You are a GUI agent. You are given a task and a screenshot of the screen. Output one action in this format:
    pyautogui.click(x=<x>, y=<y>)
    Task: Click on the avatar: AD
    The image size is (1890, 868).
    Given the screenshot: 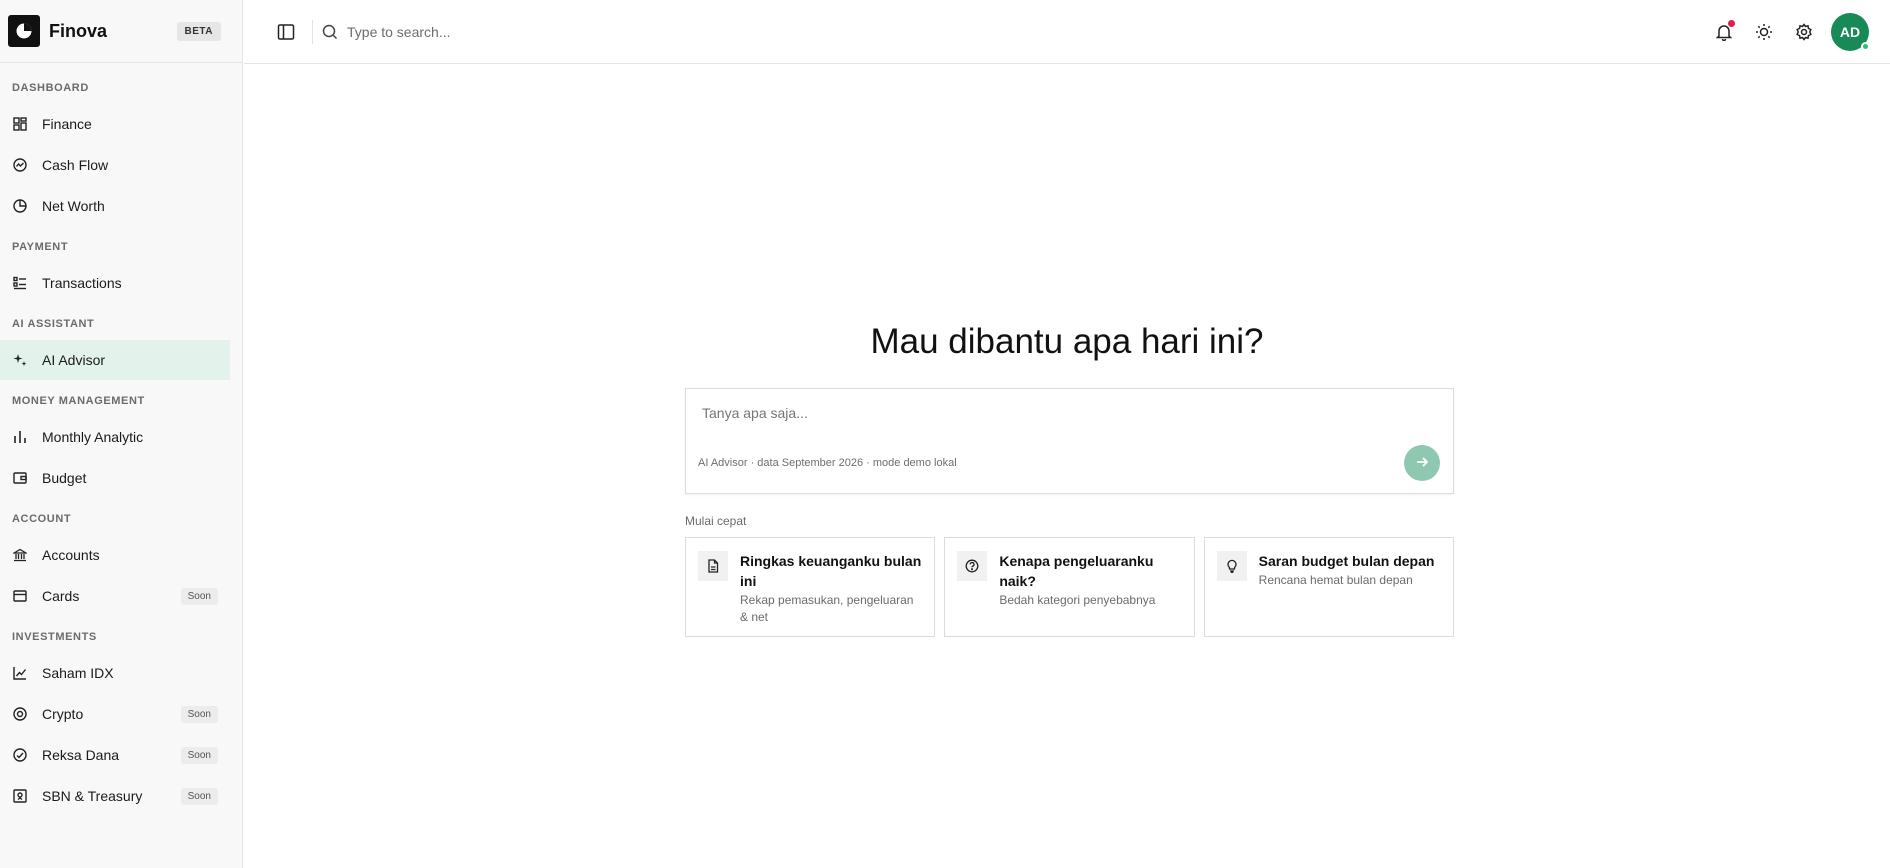 What is the action you would take?
    pyautogui.click(x=1850, y=31)
    